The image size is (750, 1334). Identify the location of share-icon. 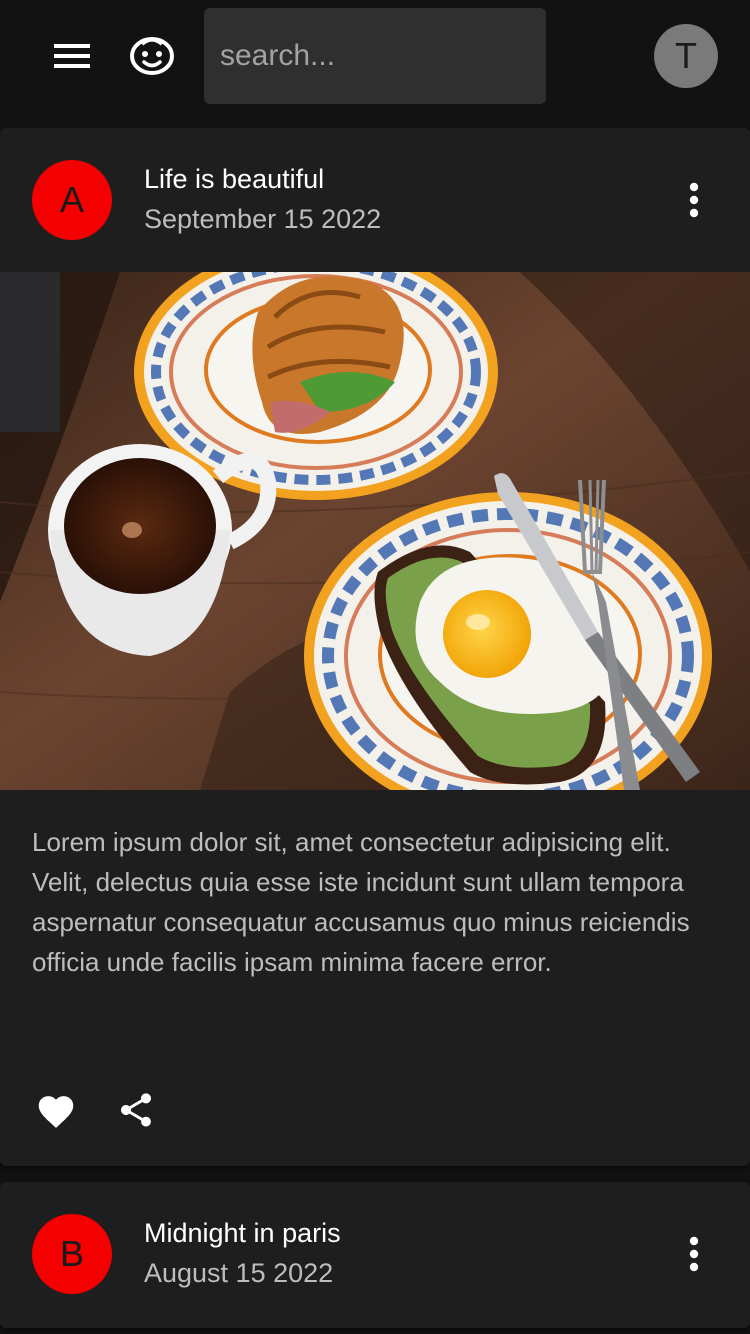
(136, 1110).